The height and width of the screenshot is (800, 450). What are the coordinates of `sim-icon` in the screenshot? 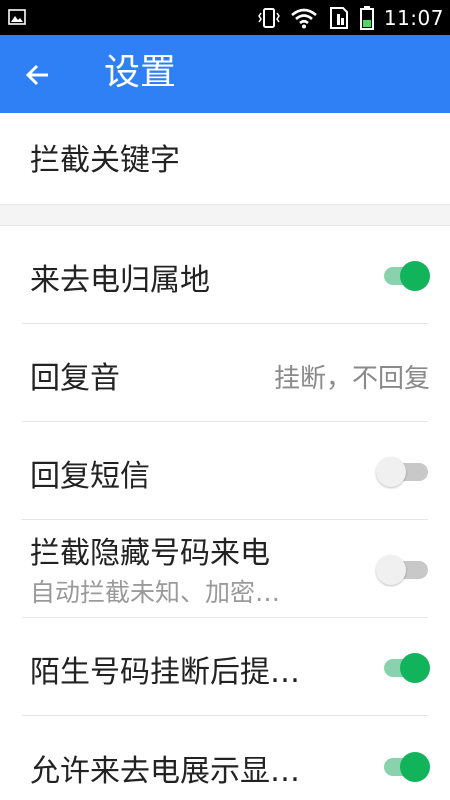 It's located at (339, 18).